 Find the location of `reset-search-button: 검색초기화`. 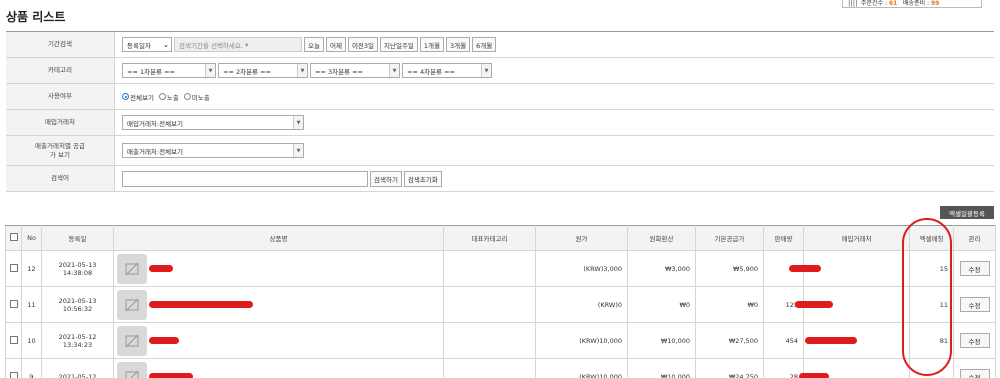

reset-search-button: 검색초기화 is located at coordinates (422, 178).